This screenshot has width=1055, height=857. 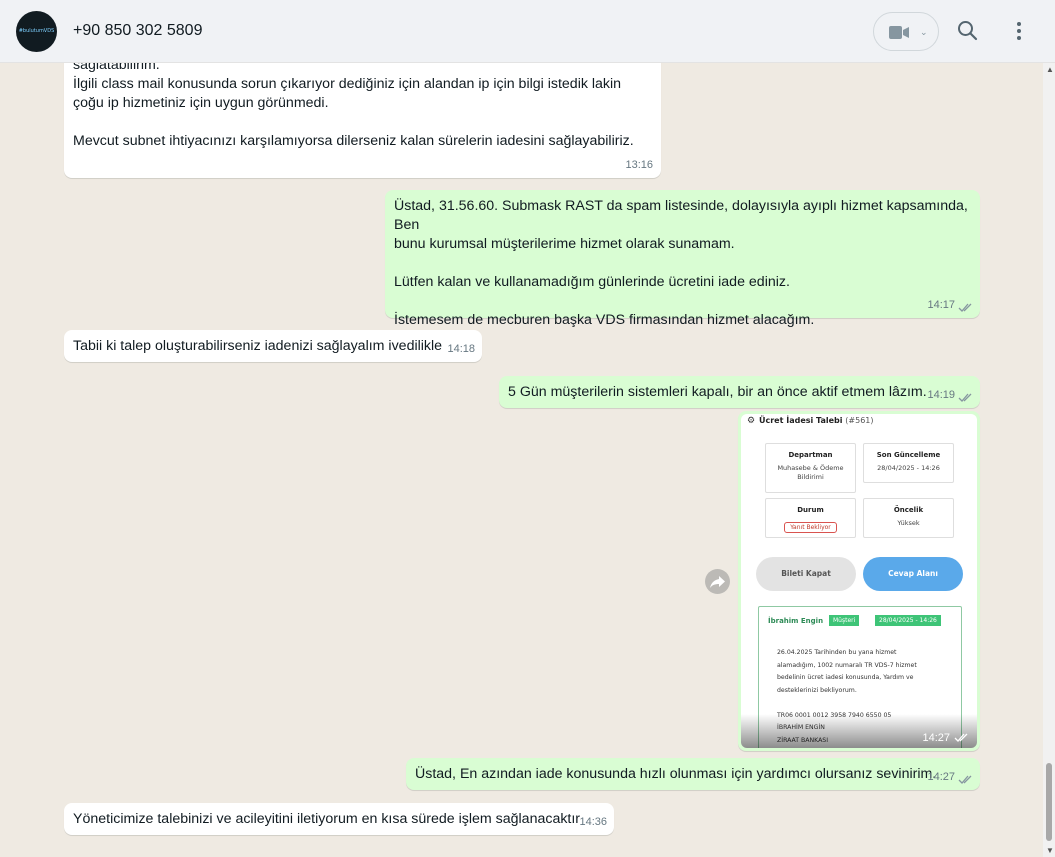 I want to click on message-time: 13:16, so click(x=639, y=165).